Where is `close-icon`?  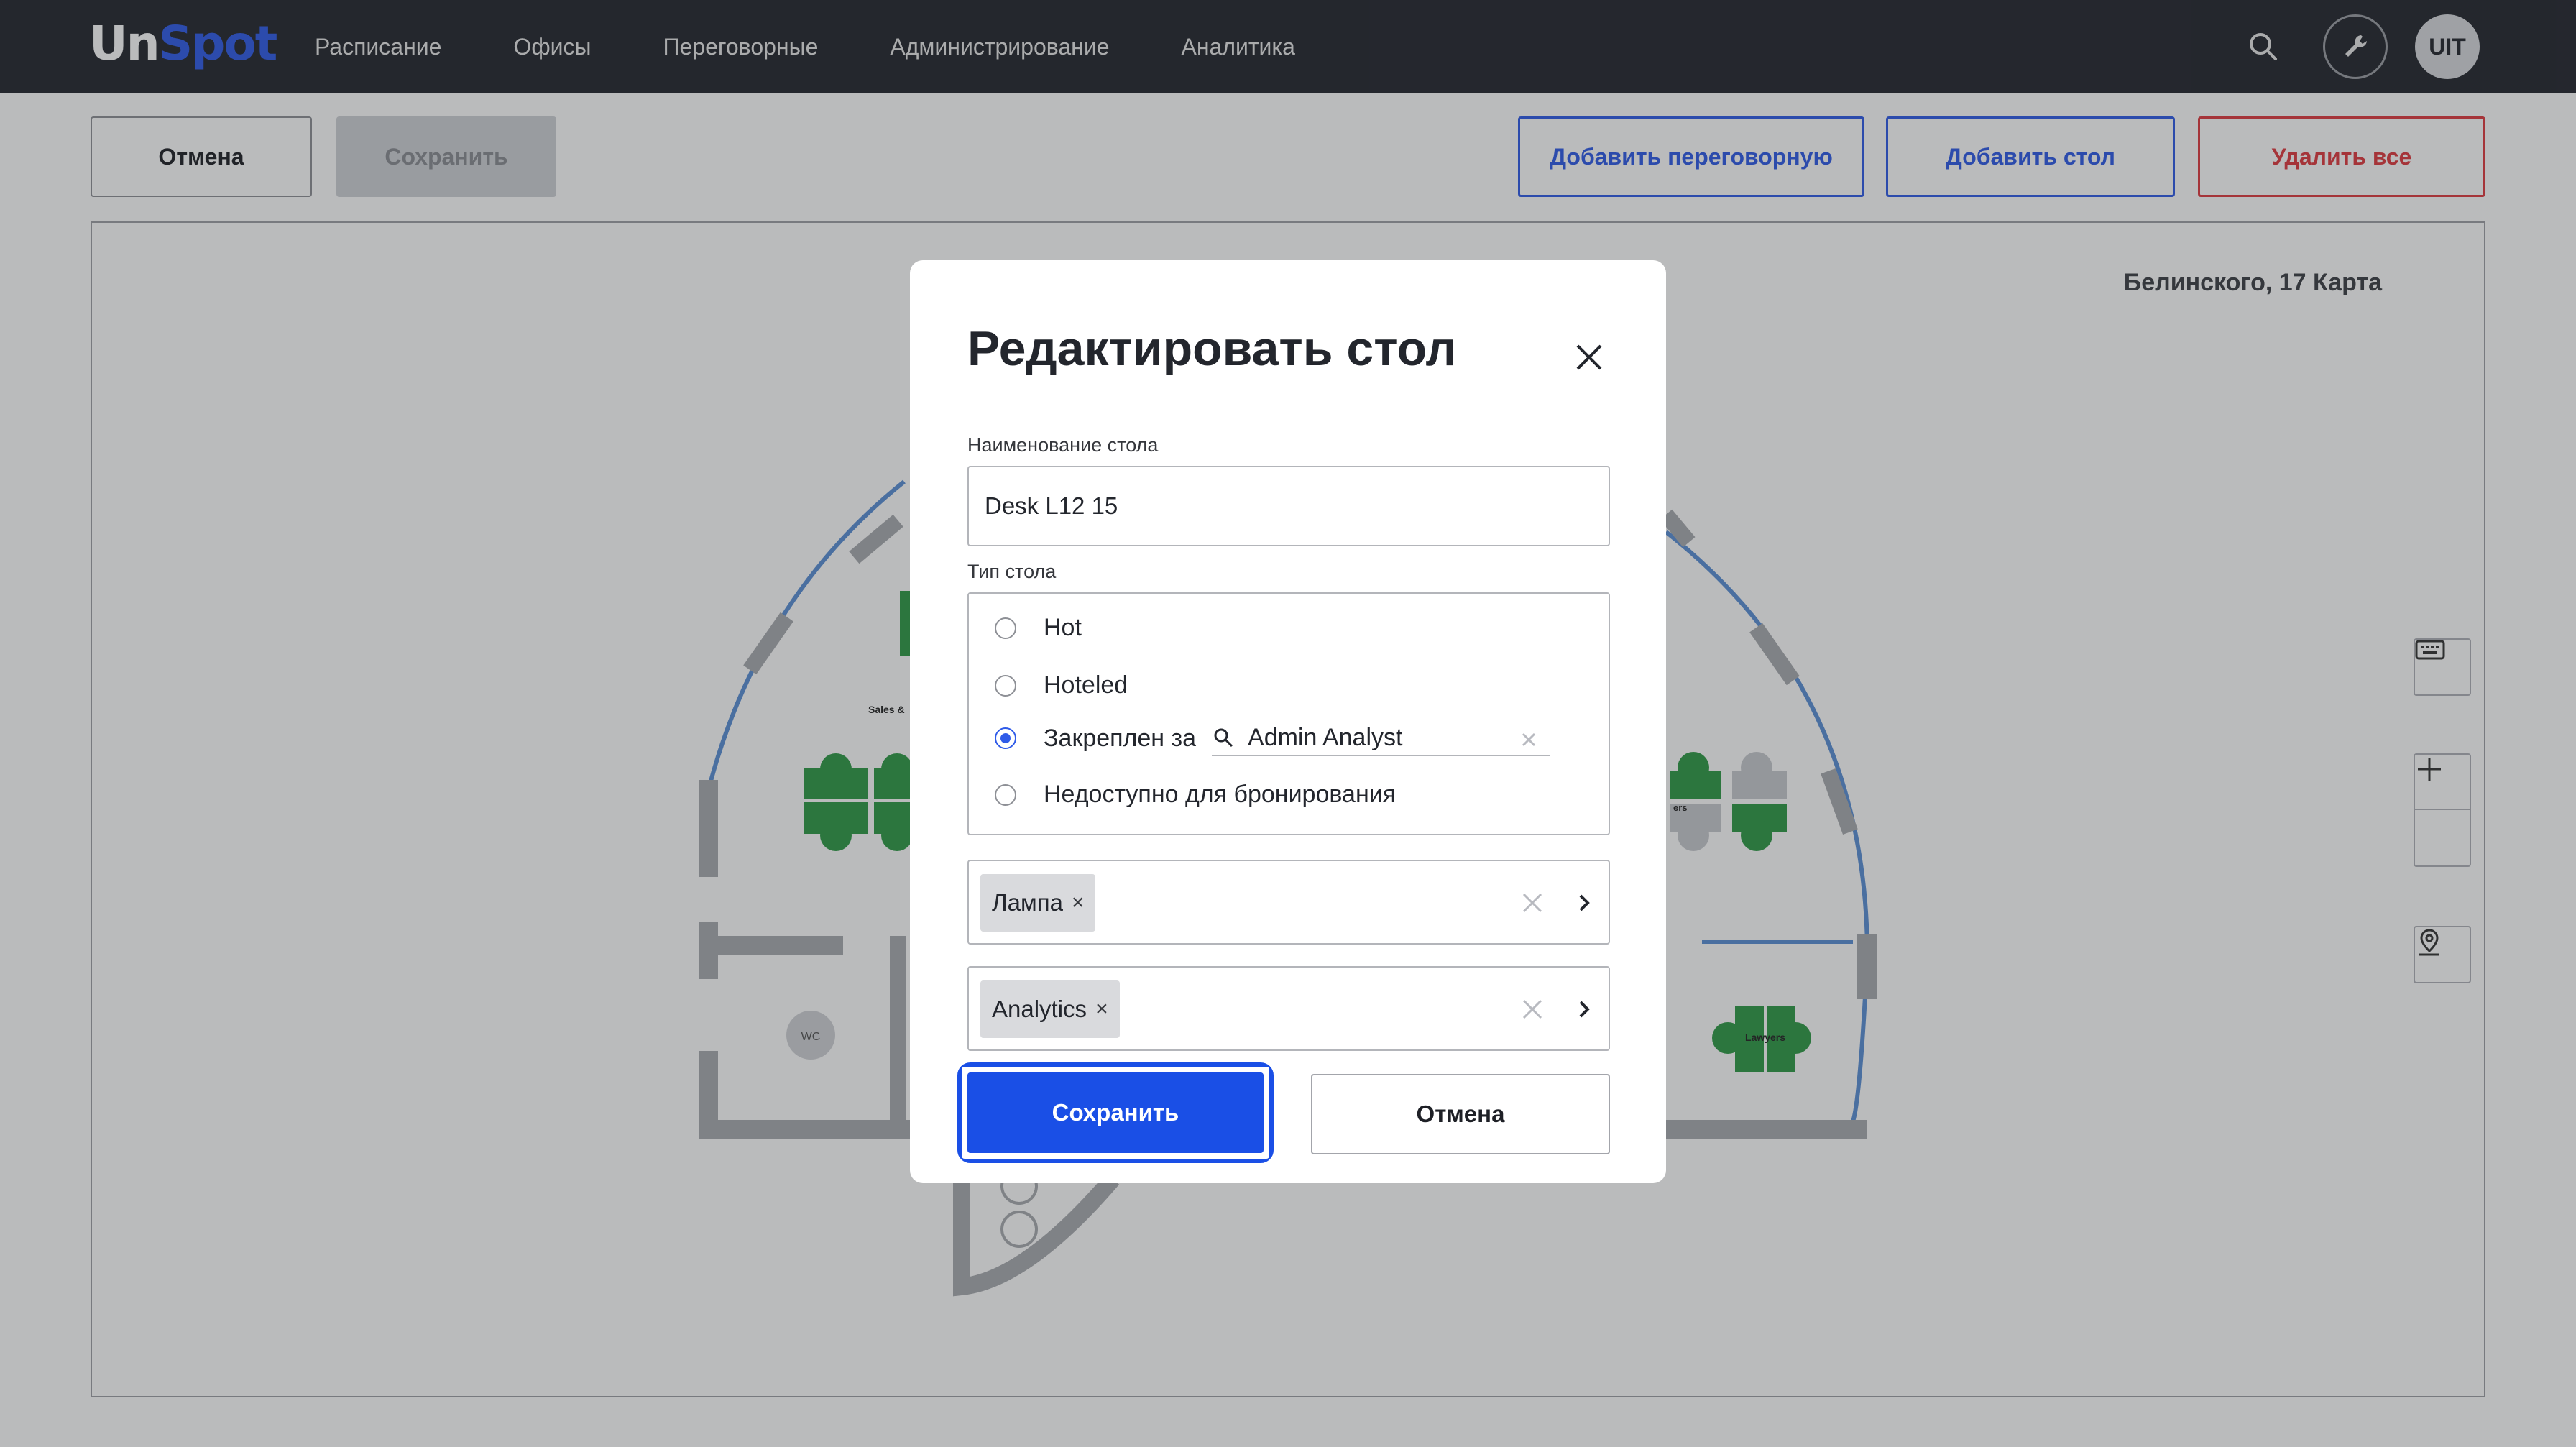
close-icon is located at coordinates (1589, 357).